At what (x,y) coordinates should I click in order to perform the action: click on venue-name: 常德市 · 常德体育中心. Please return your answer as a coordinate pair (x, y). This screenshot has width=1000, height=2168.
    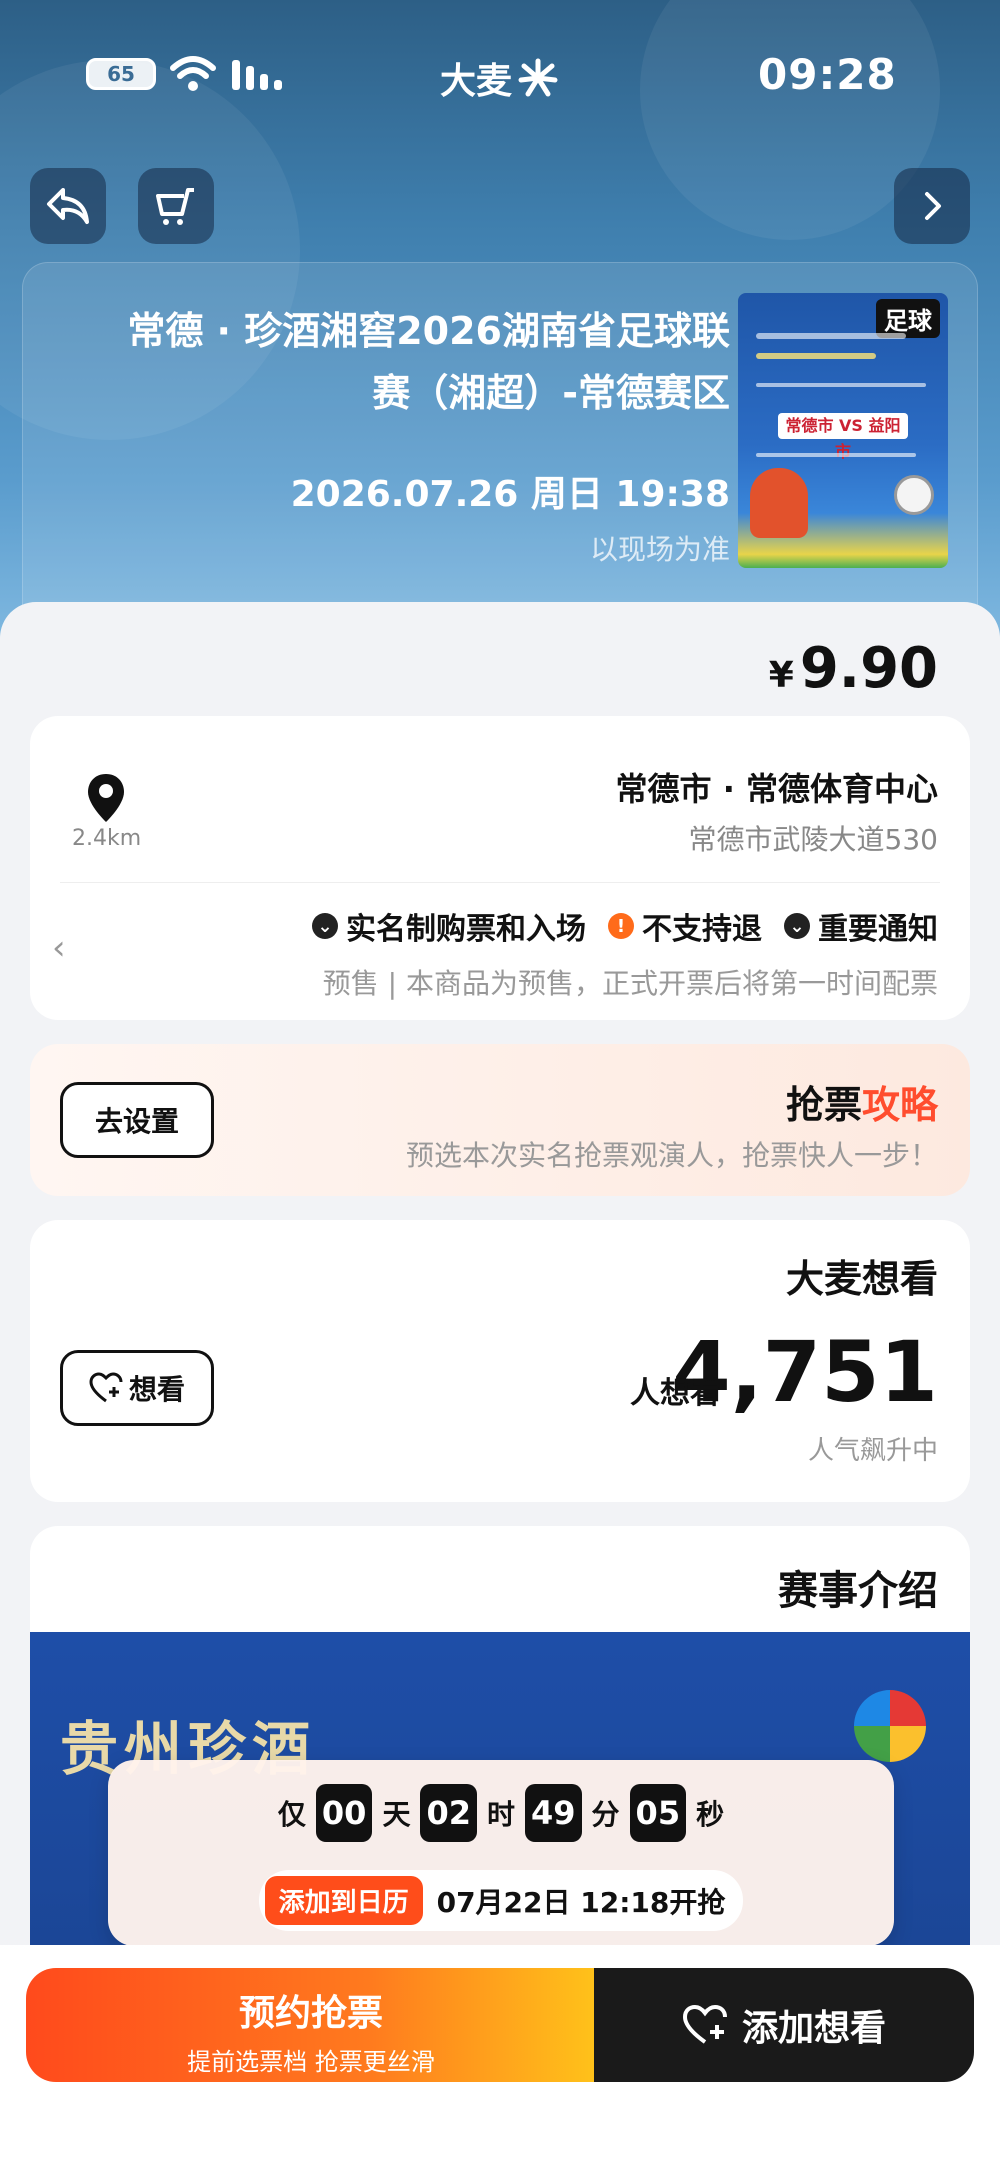
    Looking at the image, I should click on (777, 787).